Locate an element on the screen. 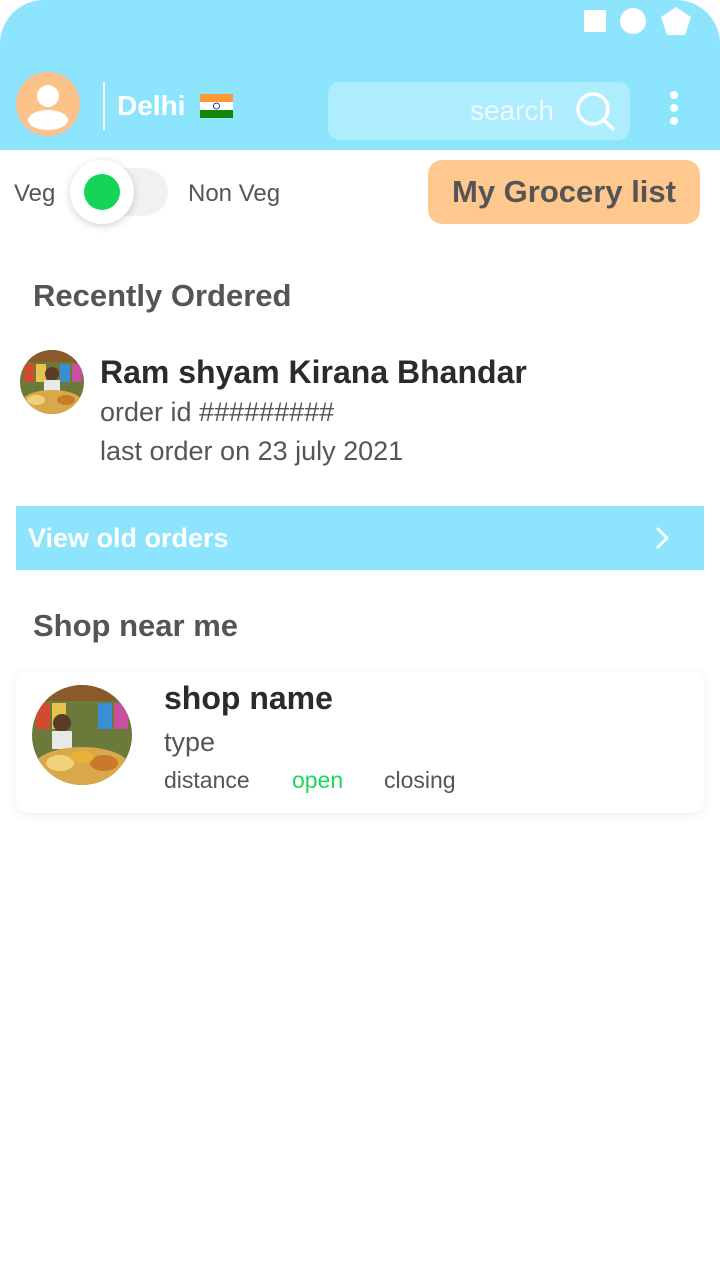 The height and width of the screenshot is (1280, 720). india-flag-icon is located at coordinates (216, 106).